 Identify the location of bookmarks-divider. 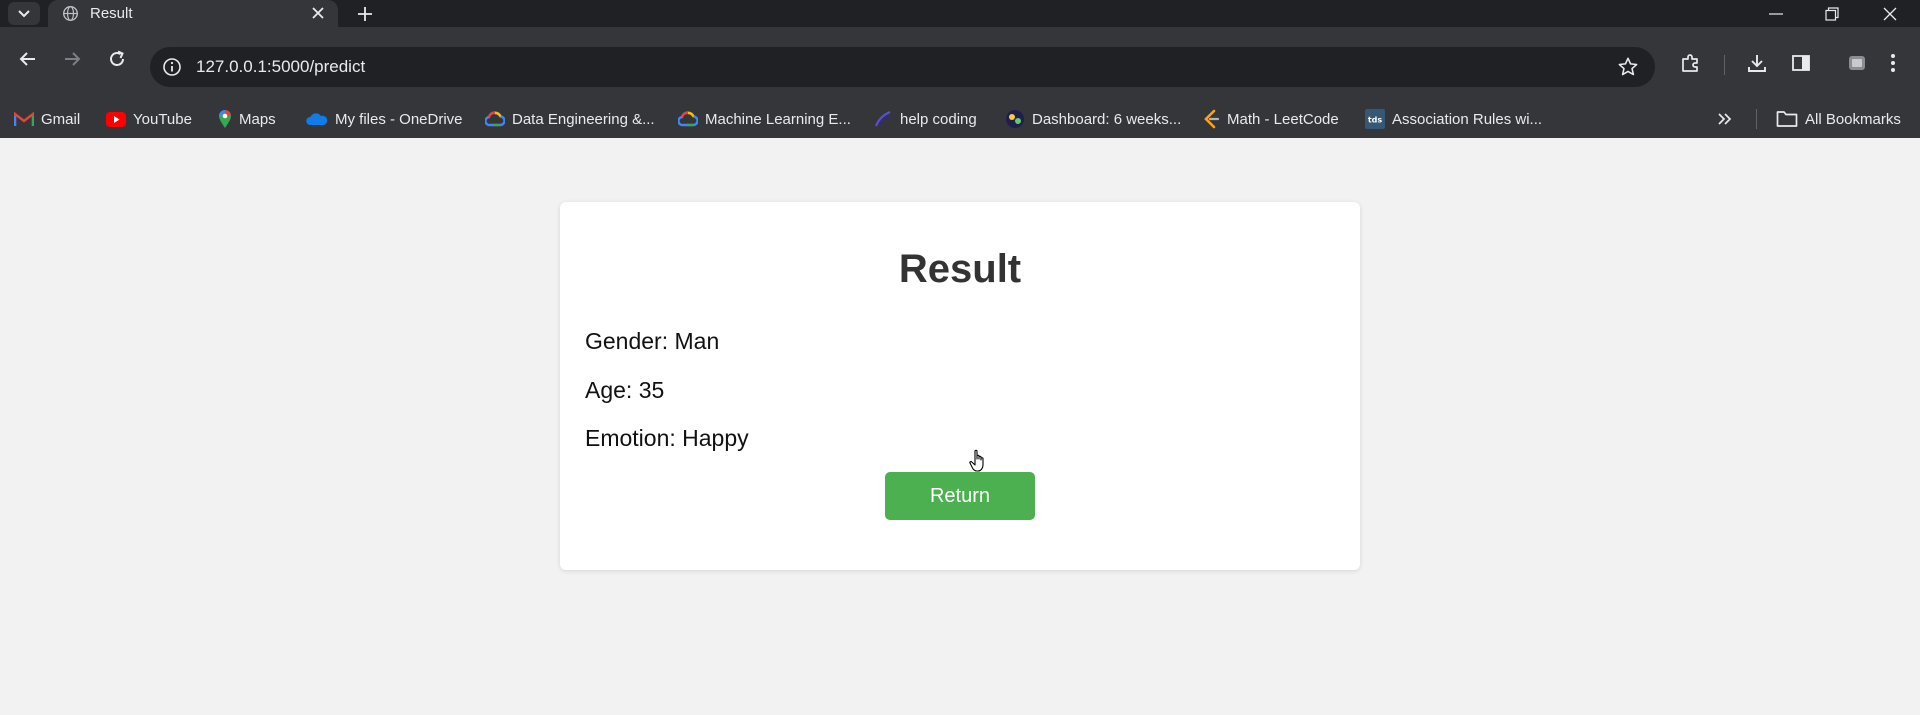
(1756, 119).